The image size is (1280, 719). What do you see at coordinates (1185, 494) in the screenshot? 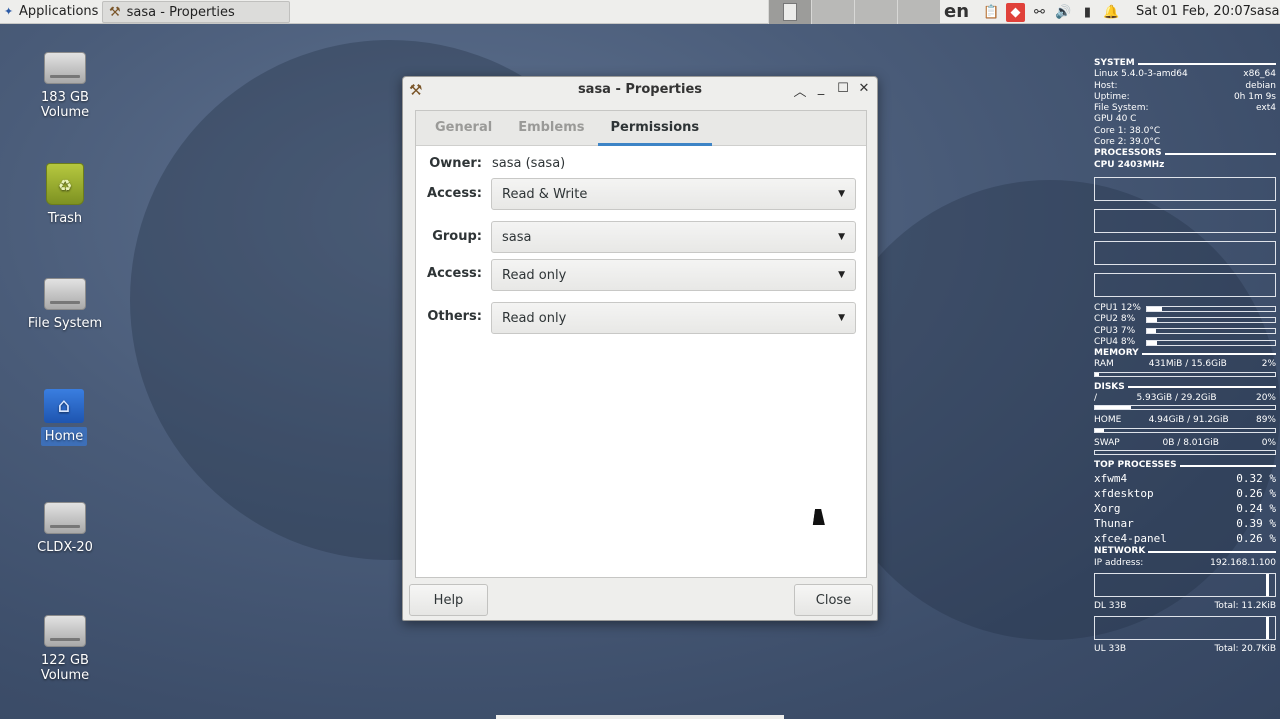
I see `process-row: xfdesktop 0.26 %` at bounding box center [1185, 494].